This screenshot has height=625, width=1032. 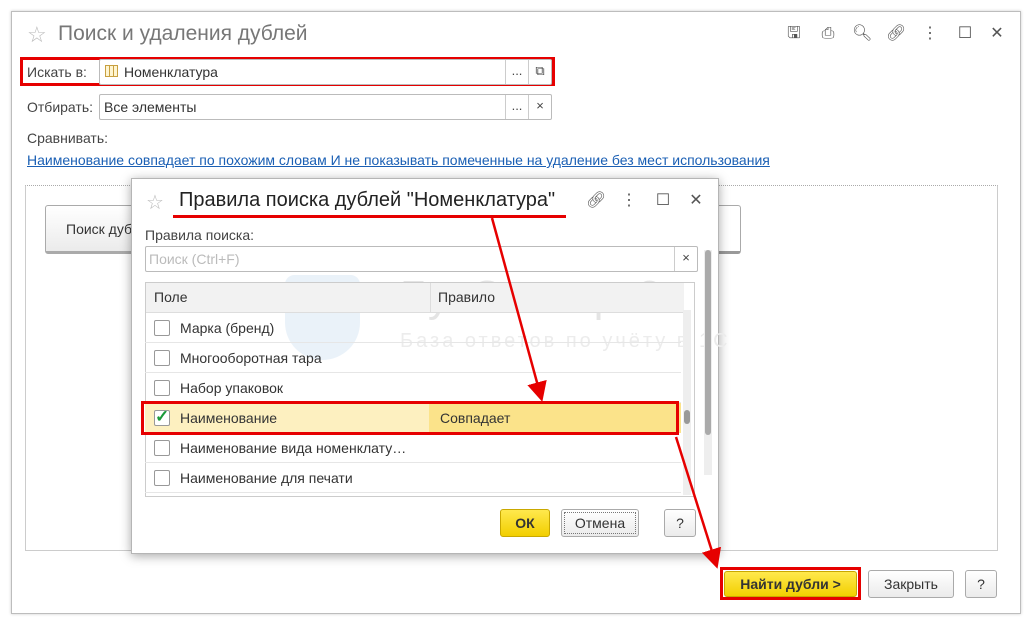 What do you see at coordinates (606, 393) in the screenshot?
I see `annotation-arrows` at bounding box center [606, 393].